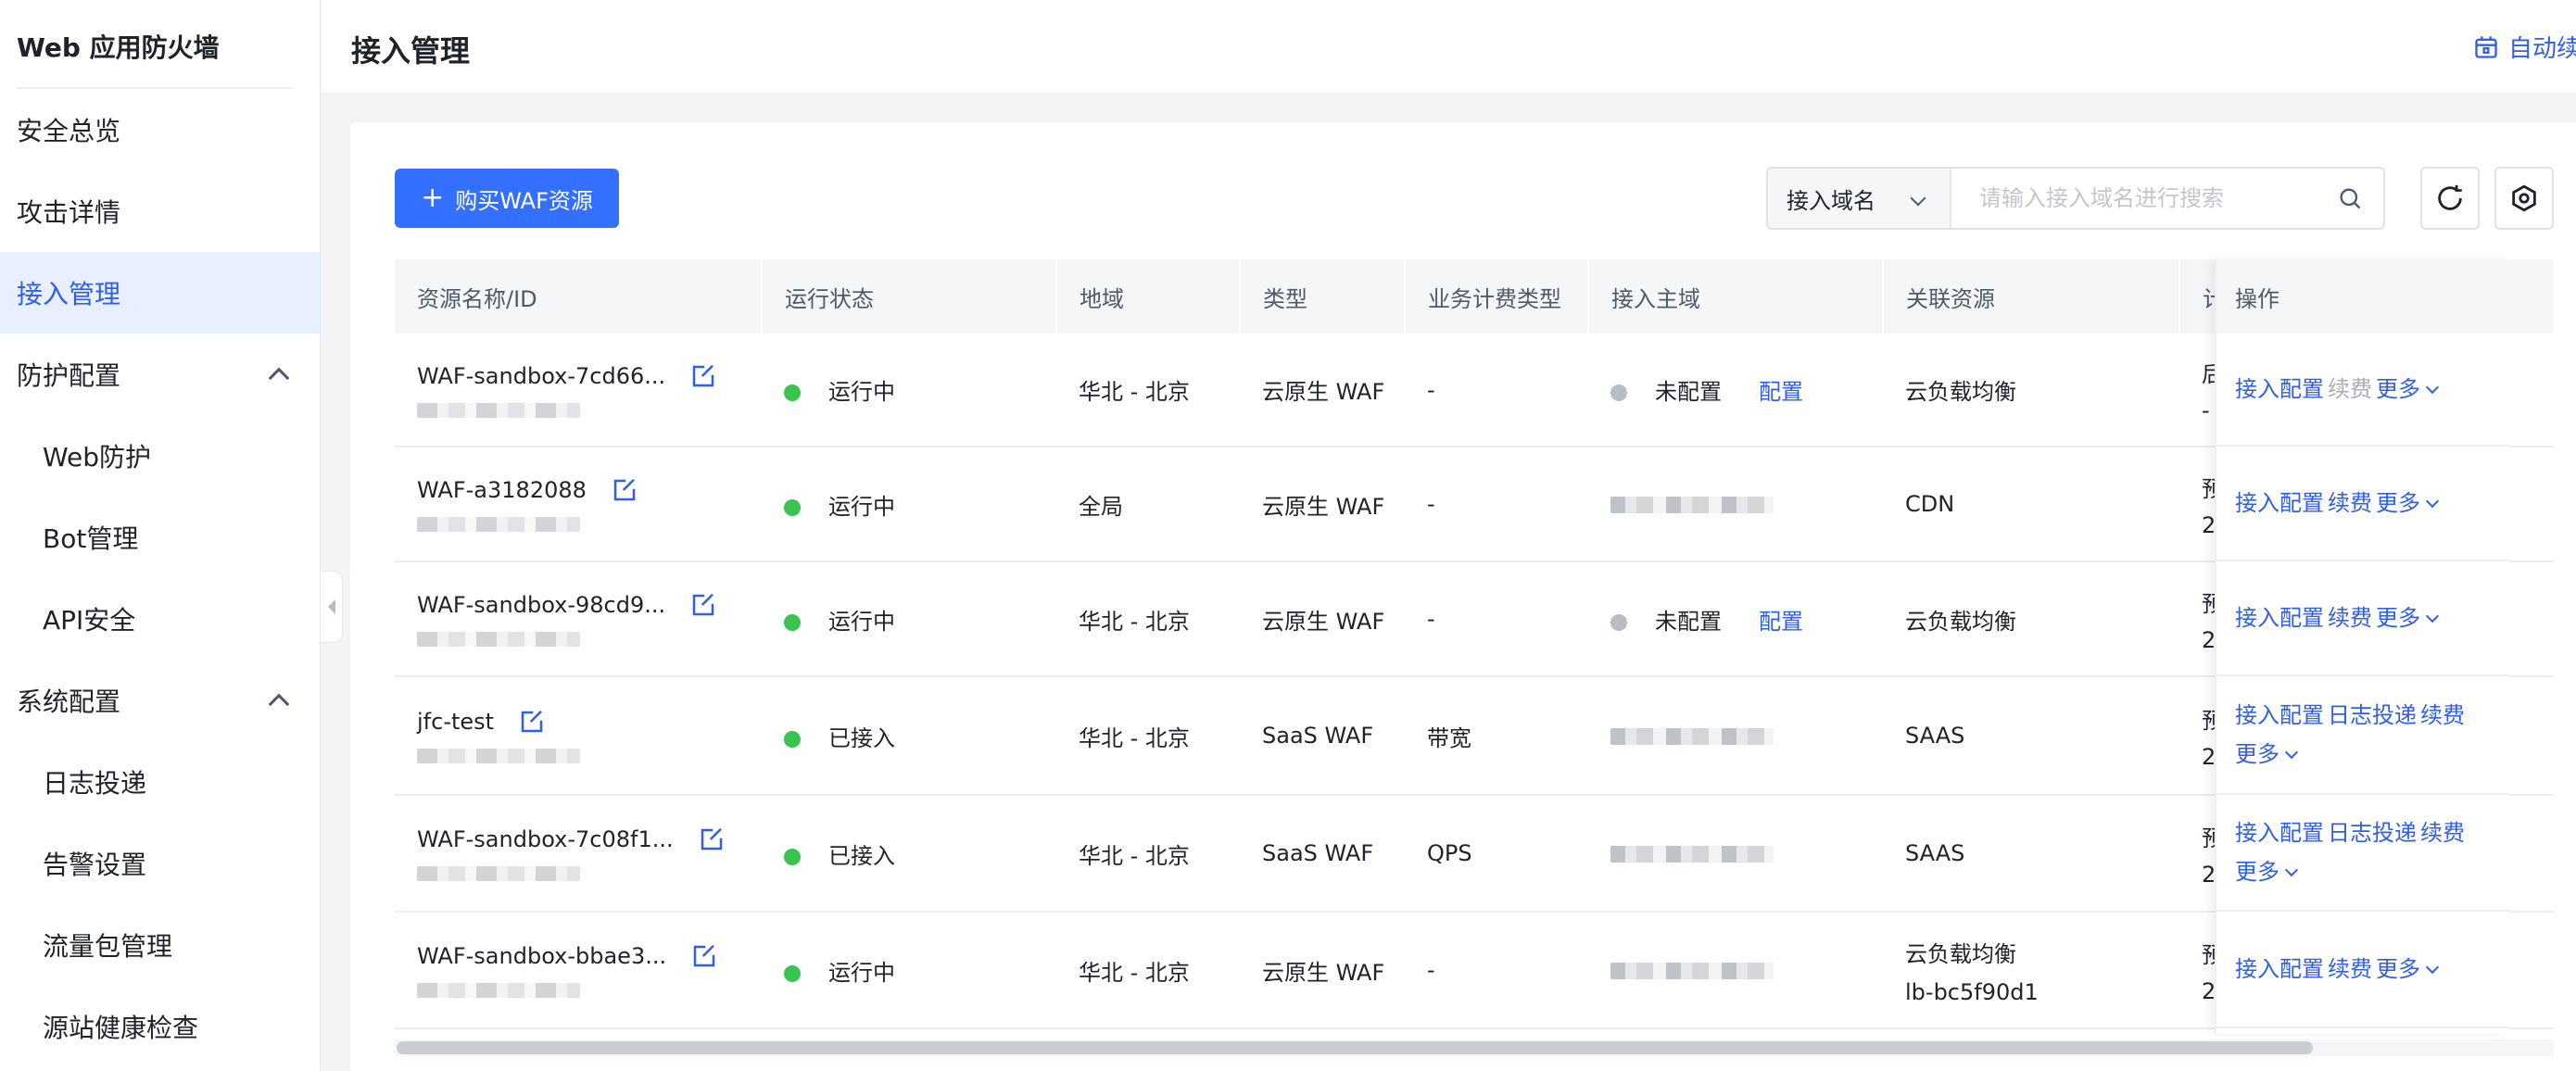 This screenshot has height=1071, width=2576. Describe the element at coordinates (2350, 198) in the screenshot. I see `search-icon` at that location.